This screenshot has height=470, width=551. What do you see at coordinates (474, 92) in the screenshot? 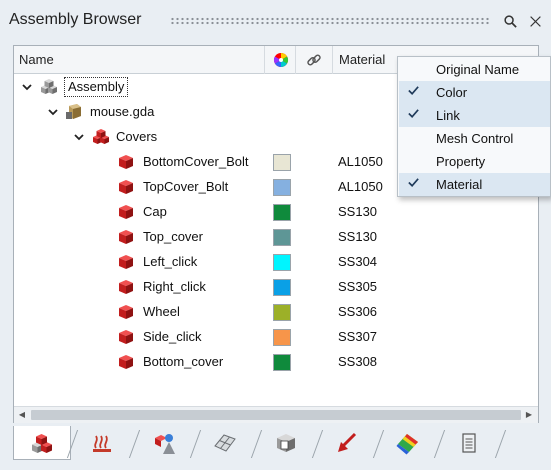
I see `menu-item-color: Color` at bounding box center [474, 92].